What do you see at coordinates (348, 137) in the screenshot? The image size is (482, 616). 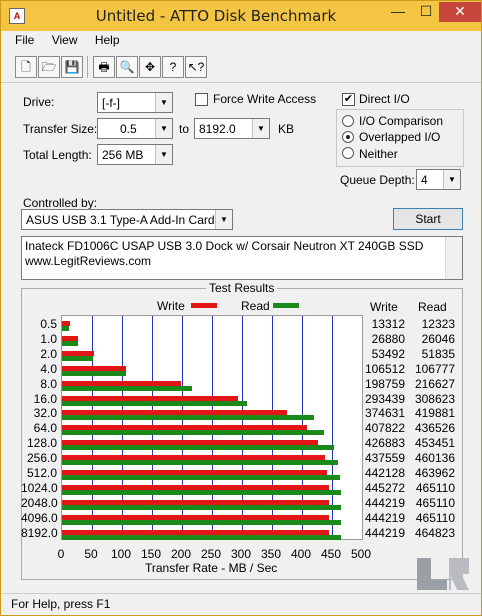 I see `overlapped-io-radio` at bounding box center [348, 137].